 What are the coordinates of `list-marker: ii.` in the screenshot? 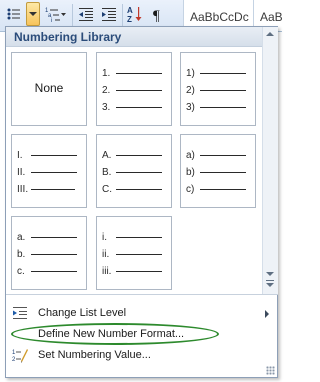 It's located at (106, 254).